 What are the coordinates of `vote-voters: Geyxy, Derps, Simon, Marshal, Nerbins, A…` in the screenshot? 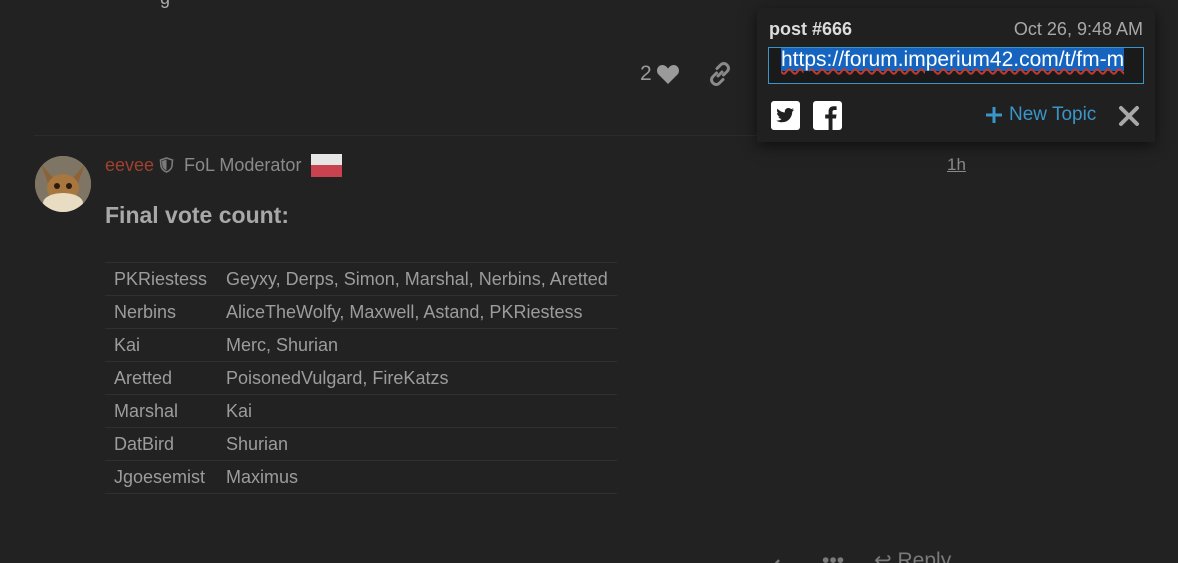 It's located at (417, 279).